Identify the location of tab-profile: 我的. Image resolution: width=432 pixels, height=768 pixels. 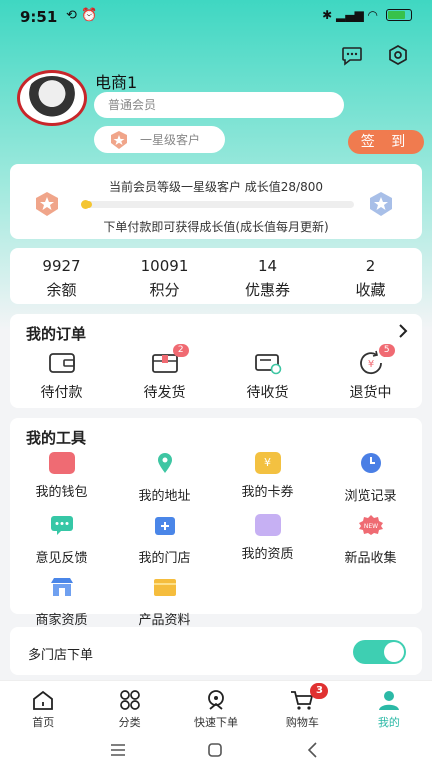
(389, 706).